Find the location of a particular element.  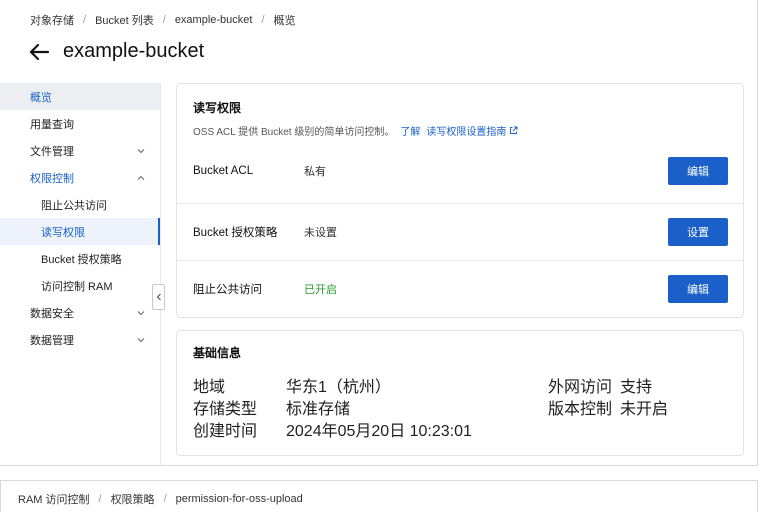

sidebar-item-label: 访问控制 RAM is located at coordinates (77, 286).